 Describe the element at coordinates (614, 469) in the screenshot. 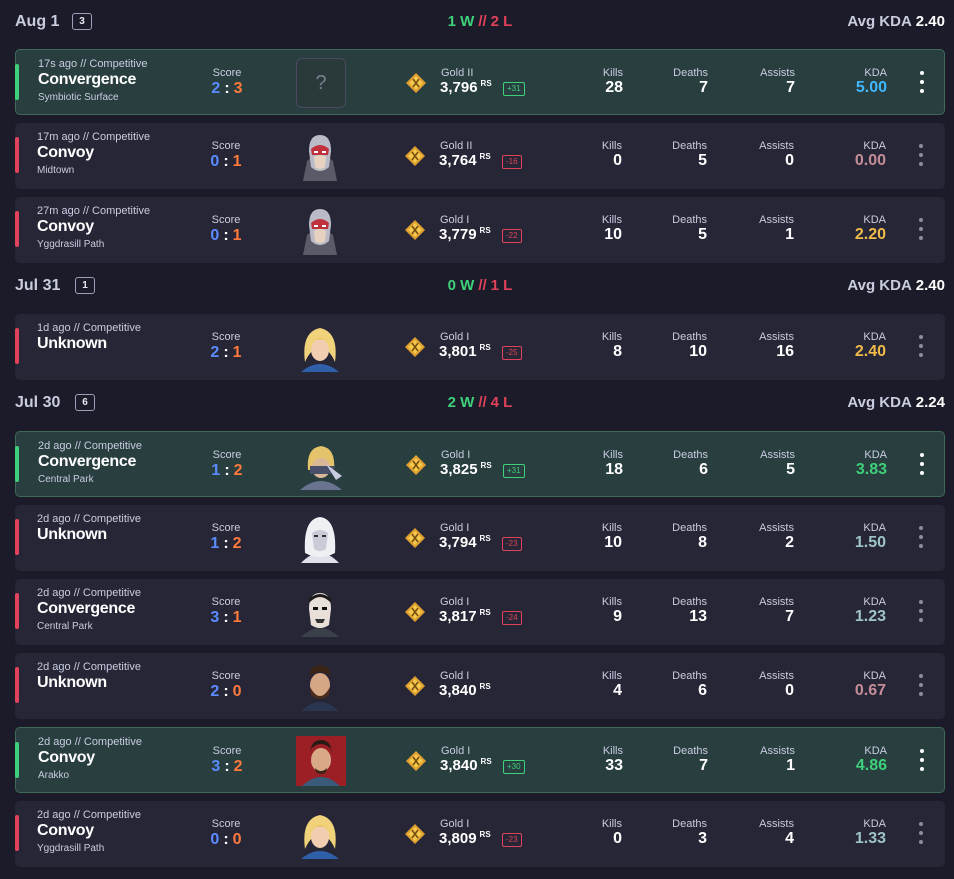

I see `kills-value: 18` at that location.